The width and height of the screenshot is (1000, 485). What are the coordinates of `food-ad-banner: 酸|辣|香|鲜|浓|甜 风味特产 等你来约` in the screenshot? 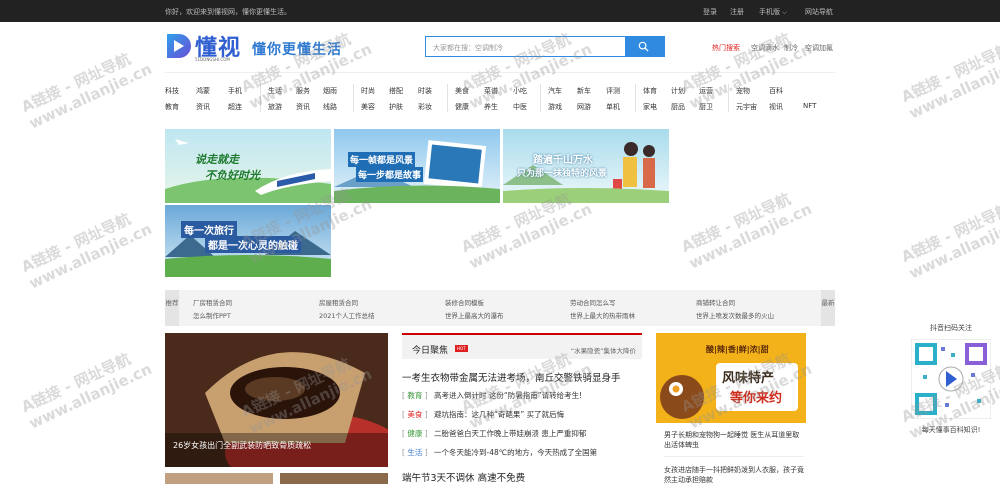 It's located at (731, 378).